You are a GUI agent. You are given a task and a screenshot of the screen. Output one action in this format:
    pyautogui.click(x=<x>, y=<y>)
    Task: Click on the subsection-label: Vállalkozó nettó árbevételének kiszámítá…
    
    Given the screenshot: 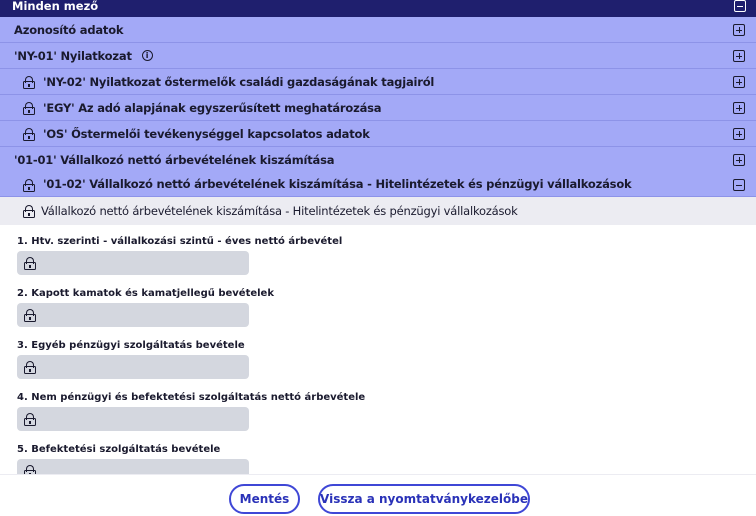 What is the action you would take?
    pyautogui.click(x=279, y=211)
    